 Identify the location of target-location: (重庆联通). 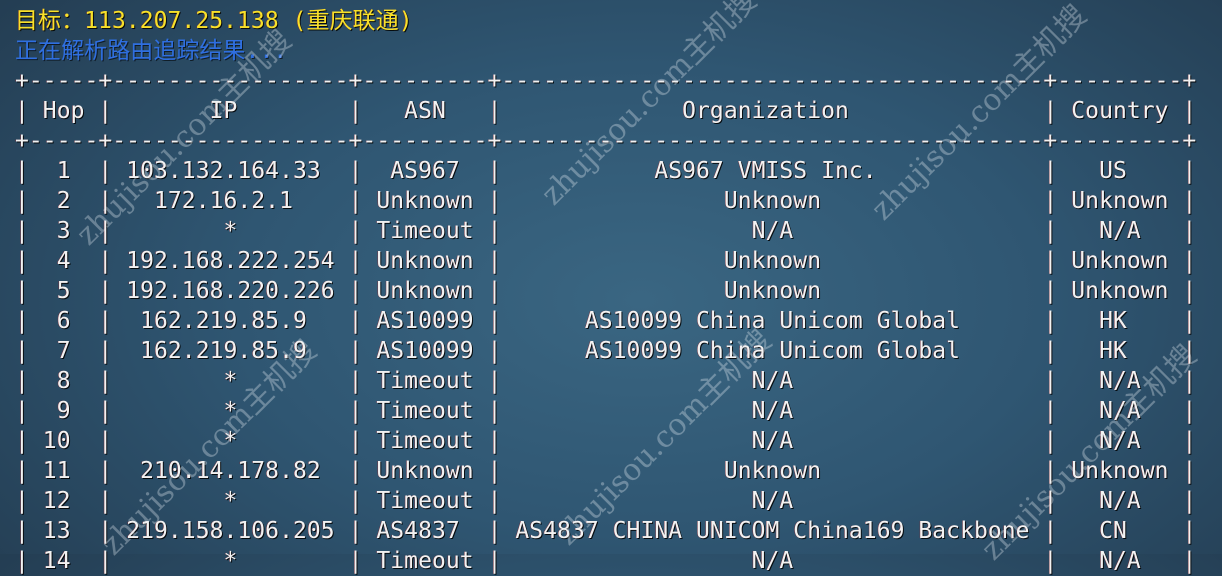
(352, 21).